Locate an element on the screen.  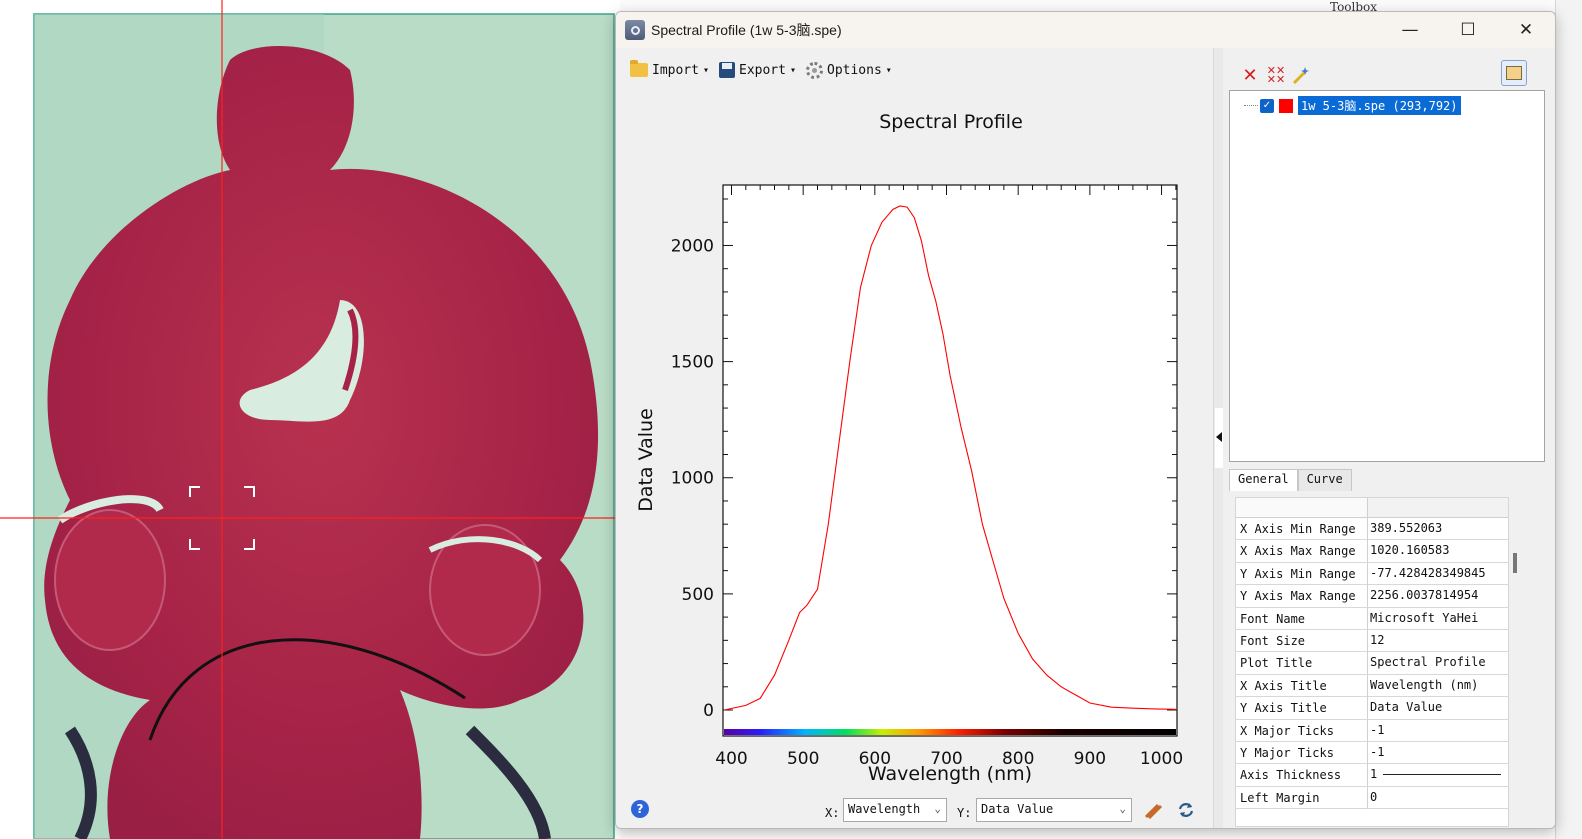
property-value: 2256.0037814954 is located at coordinates (1437, 596).